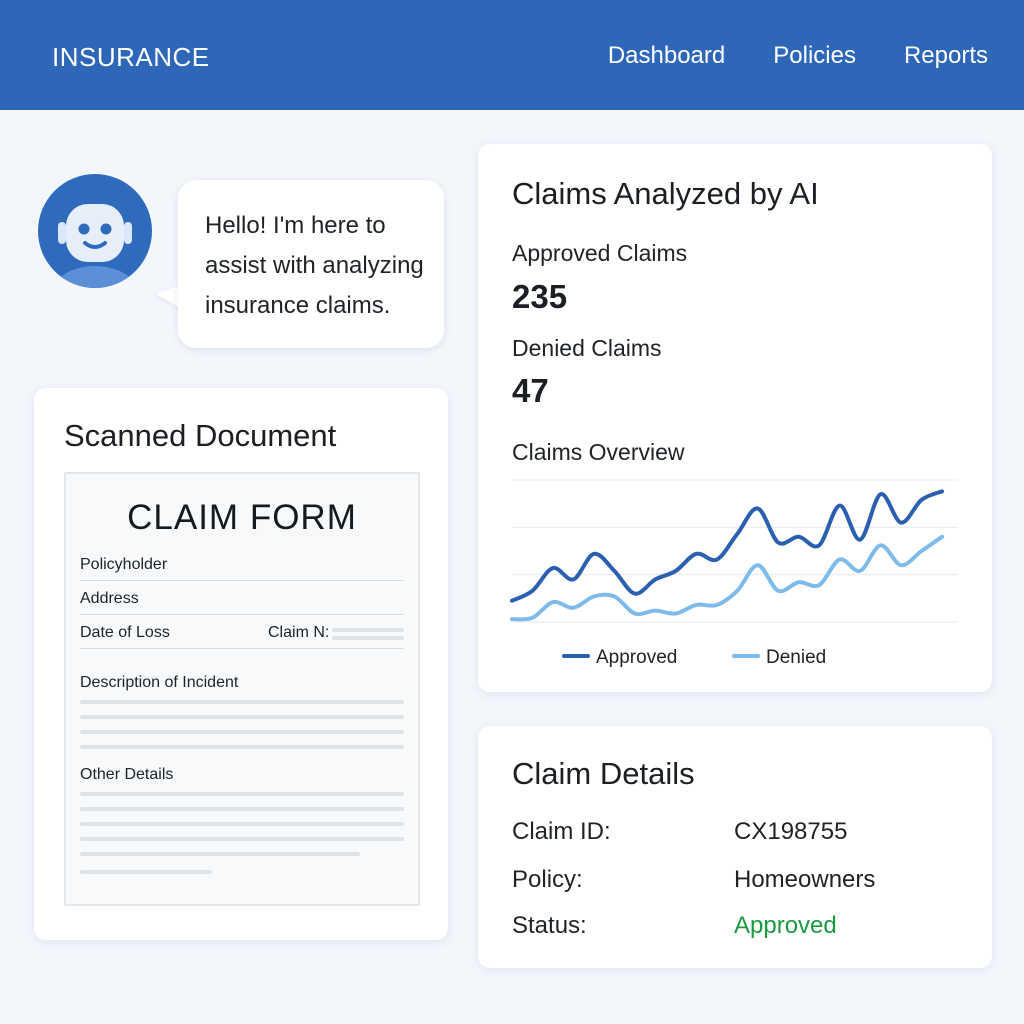 The height and width of the screenshot is (1024, 1024). I want to click on field-policyholder: Policyholder, so click(124, 564).